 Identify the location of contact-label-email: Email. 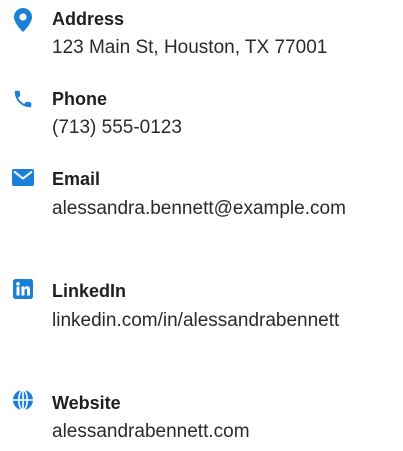
(76, 179).